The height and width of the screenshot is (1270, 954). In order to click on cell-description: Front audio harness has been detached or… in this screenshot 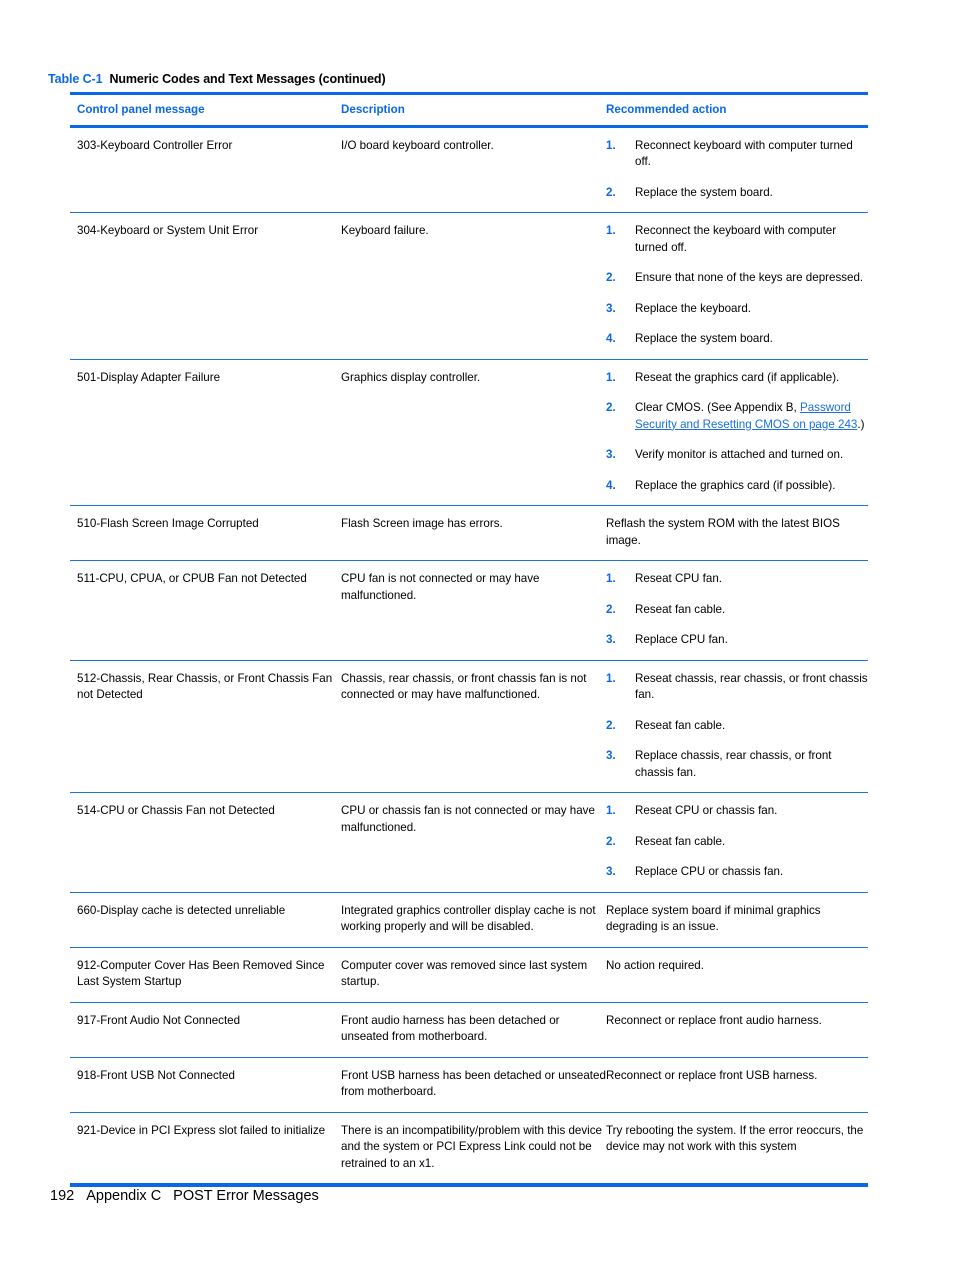, I will do `click(450, 1028)`.